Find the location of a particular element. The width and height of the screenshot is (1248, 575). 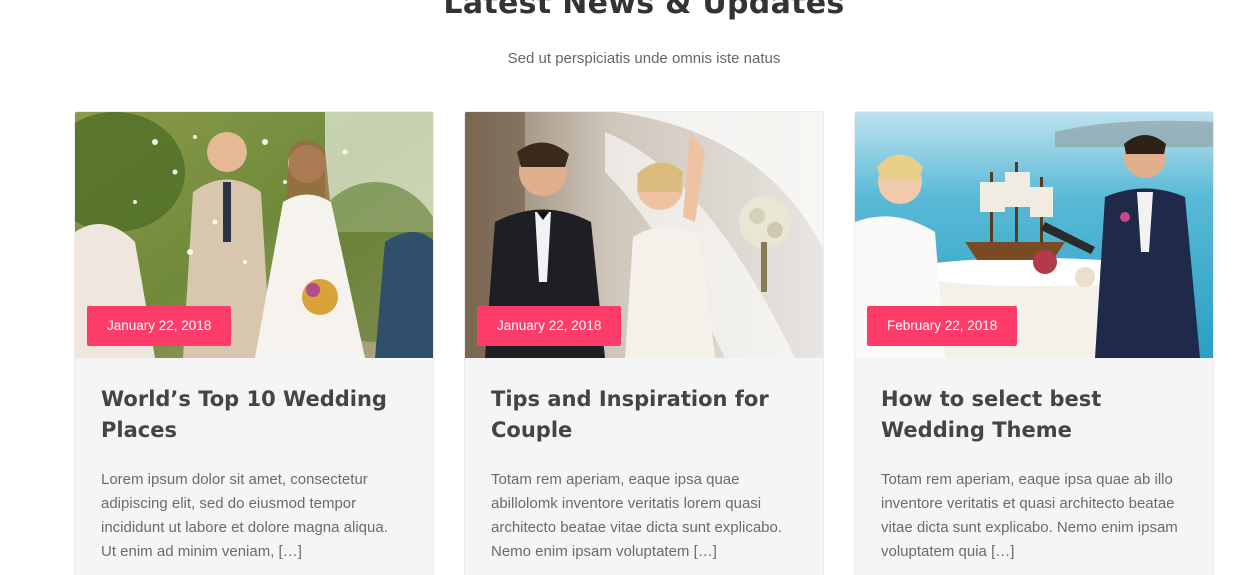

post-thumbnail: February 22, 2018 is located at coordinates (1034, 235).